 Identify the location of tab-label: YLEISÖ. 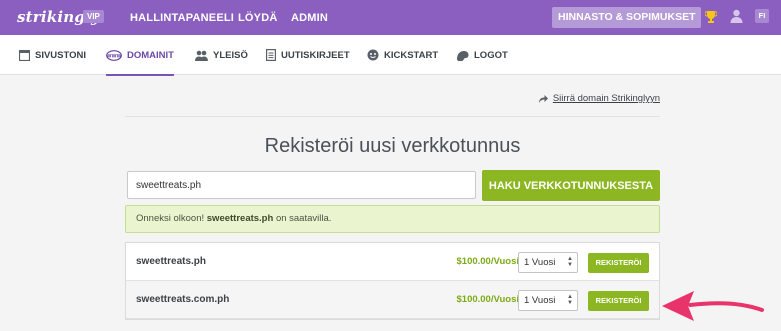
(230, 55).